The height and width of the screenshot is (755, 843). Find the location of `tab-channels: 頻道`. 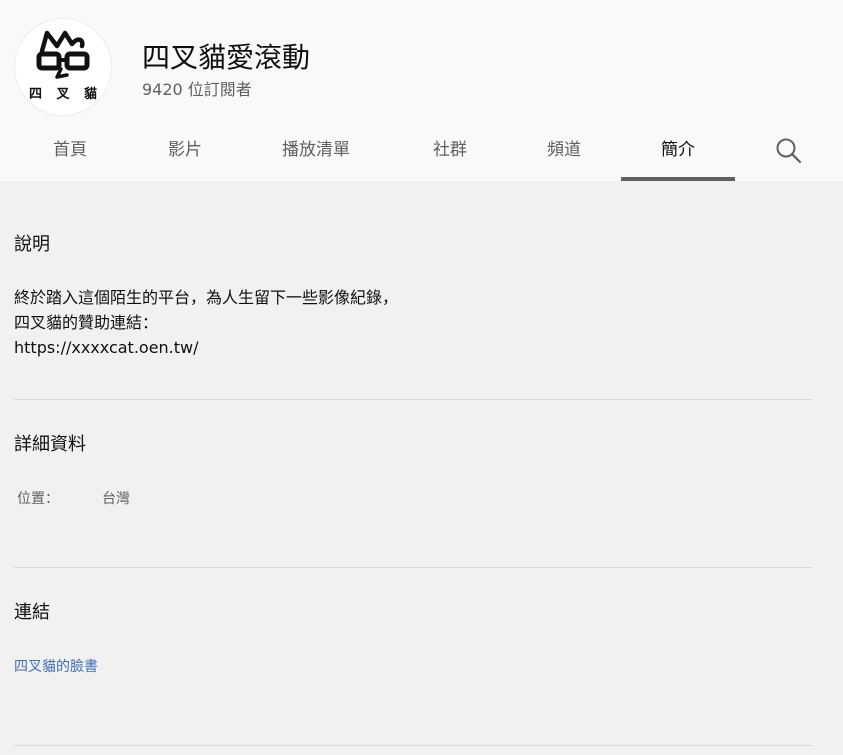

tab-channels: 頻道 is located at coordinates (564, 151).